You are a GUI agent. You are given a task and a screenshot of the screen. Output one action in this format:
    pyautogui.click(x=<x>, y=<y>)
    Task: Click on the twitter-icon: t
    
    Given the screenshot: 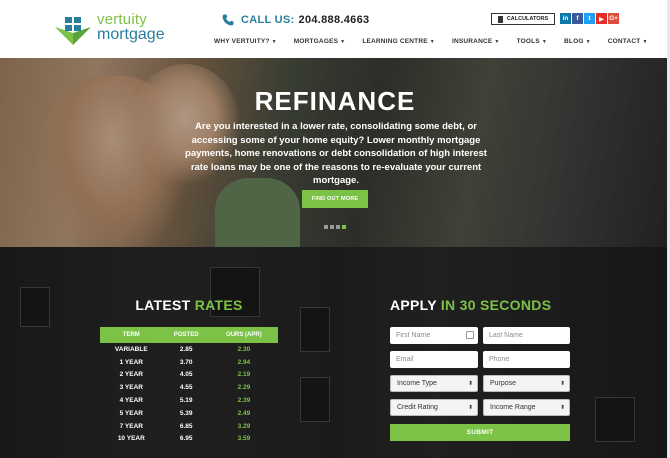 What is the action you would take?
    pyautogui.click(x=589, y=18)
    